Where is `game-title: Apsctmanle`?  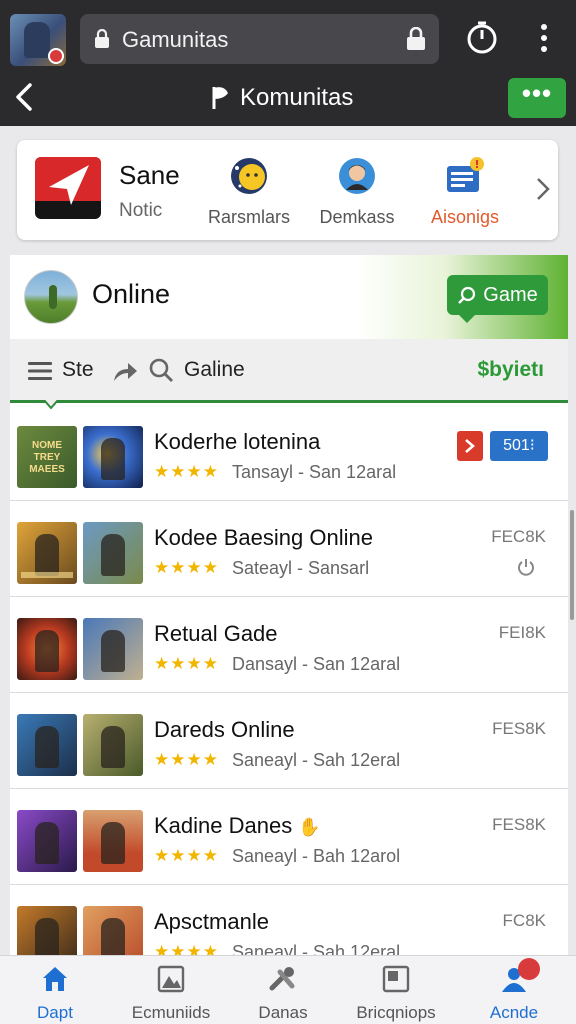 game-title: Apsctmanle is located at coordinates (211, 922).